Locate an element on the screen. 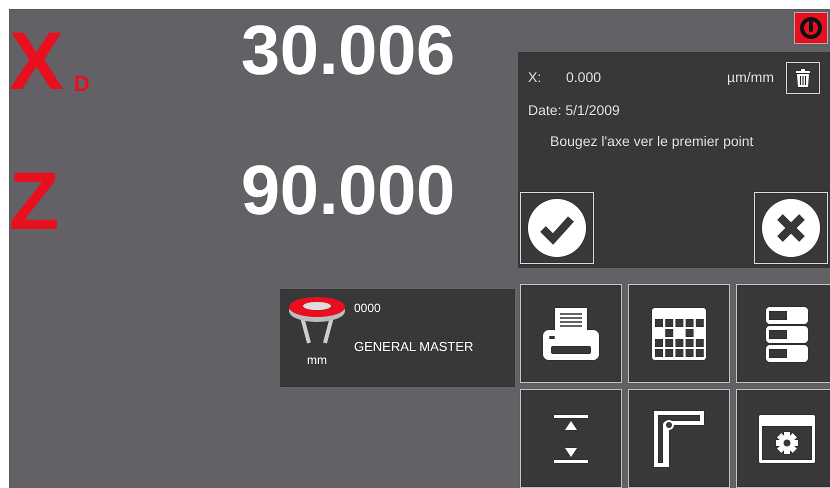 This screenshot has width=830, height=488. ruler-button is located at coordinates (679, 438).